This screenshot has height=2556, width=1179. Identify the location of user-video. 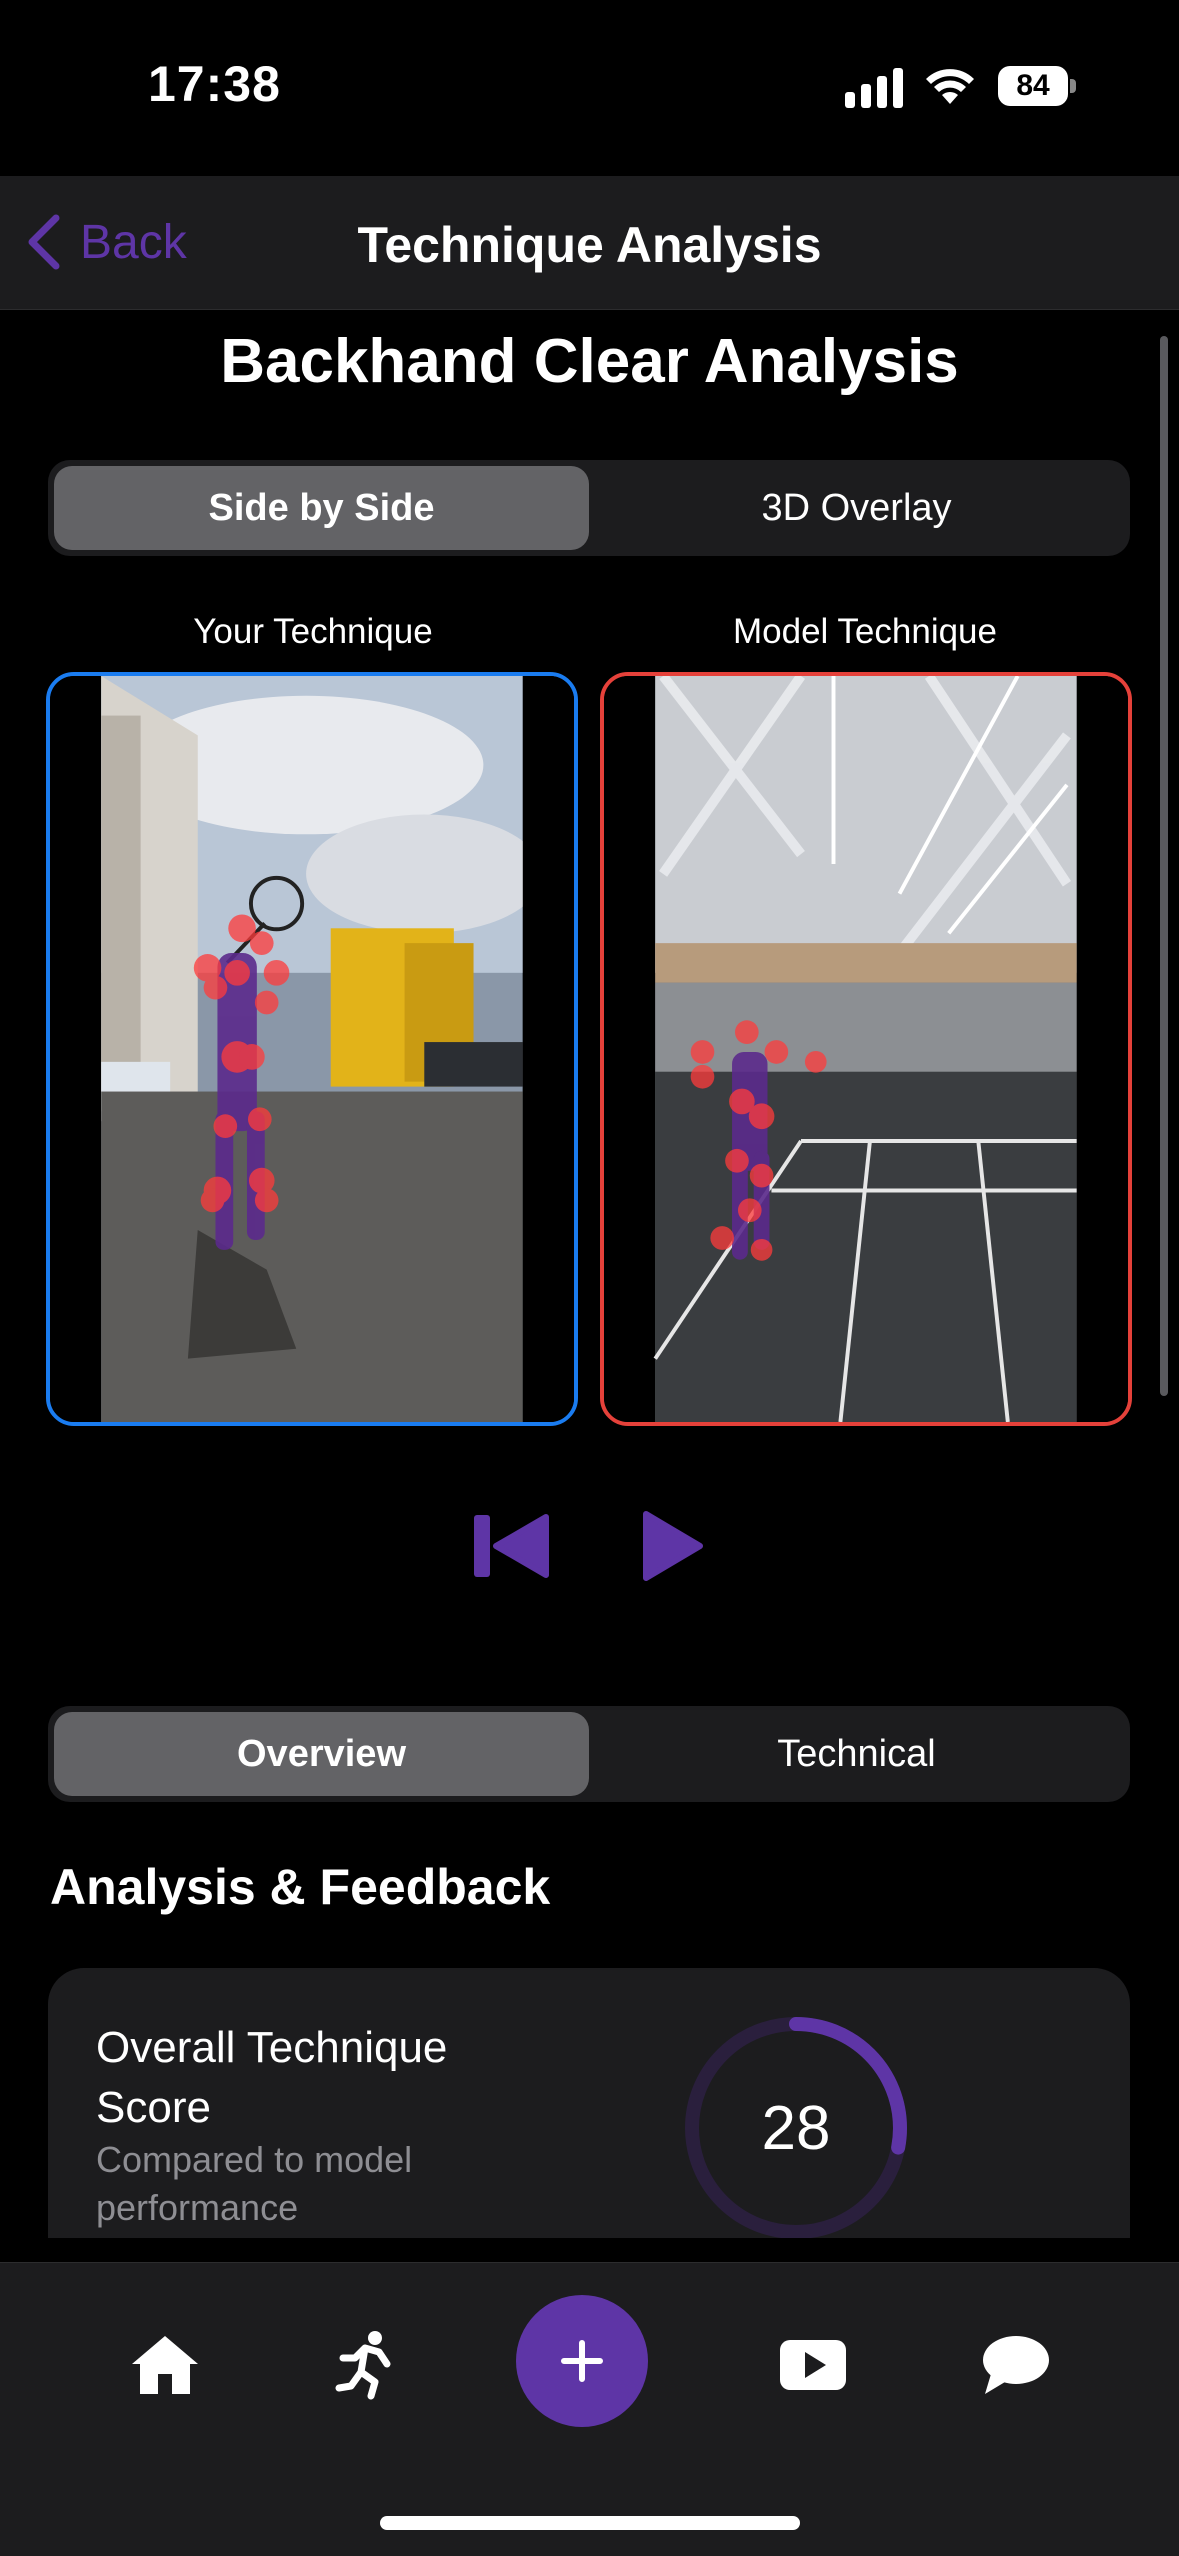
(312, 1049).